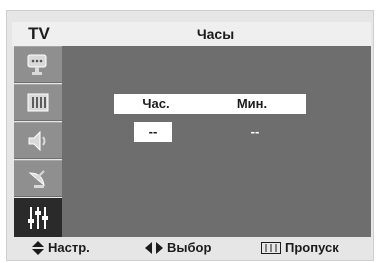  I want to click on page-title: Часы, so click(215, 34).